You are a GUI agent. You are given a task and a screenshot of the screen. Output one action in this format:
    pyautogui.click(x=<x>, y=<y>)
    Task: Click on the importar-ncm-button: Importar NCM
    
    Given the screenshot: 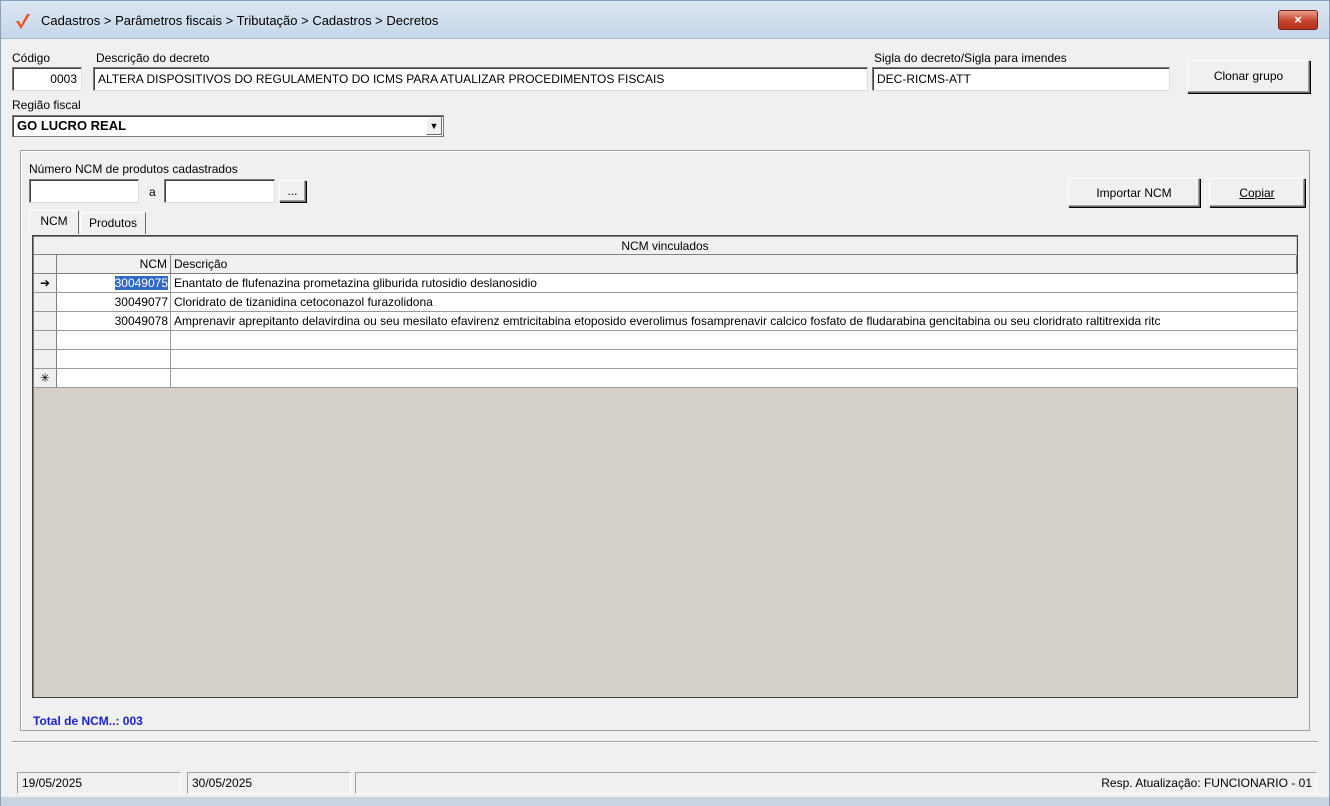 What is the action you would take?
    pyautogui.click(x=1134, y=192)
    